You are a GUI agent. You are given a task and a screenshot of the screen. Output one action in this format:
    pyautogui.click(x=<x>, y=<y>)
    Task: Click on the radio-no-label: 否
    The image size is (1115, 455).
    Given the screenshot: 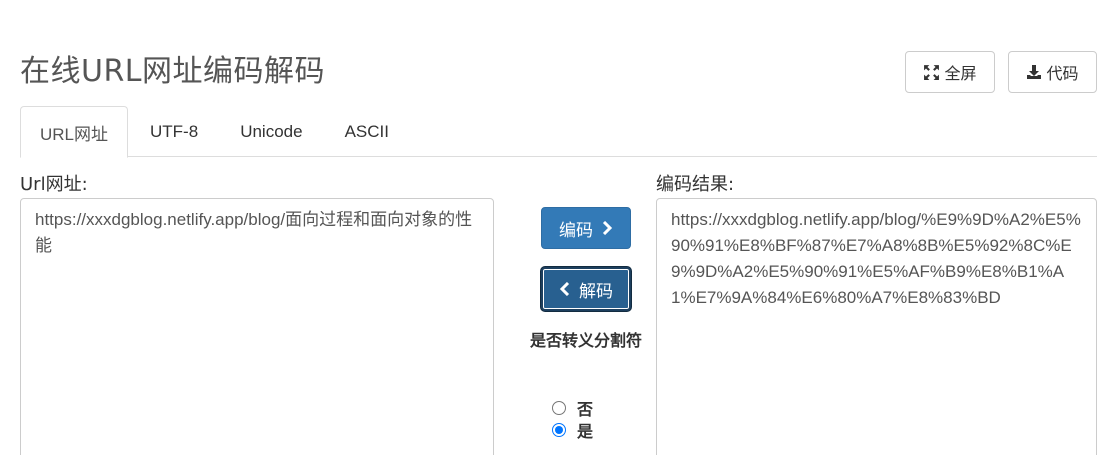 What is the action you would take?
    pyautogui.click(x=585, y=409)
    